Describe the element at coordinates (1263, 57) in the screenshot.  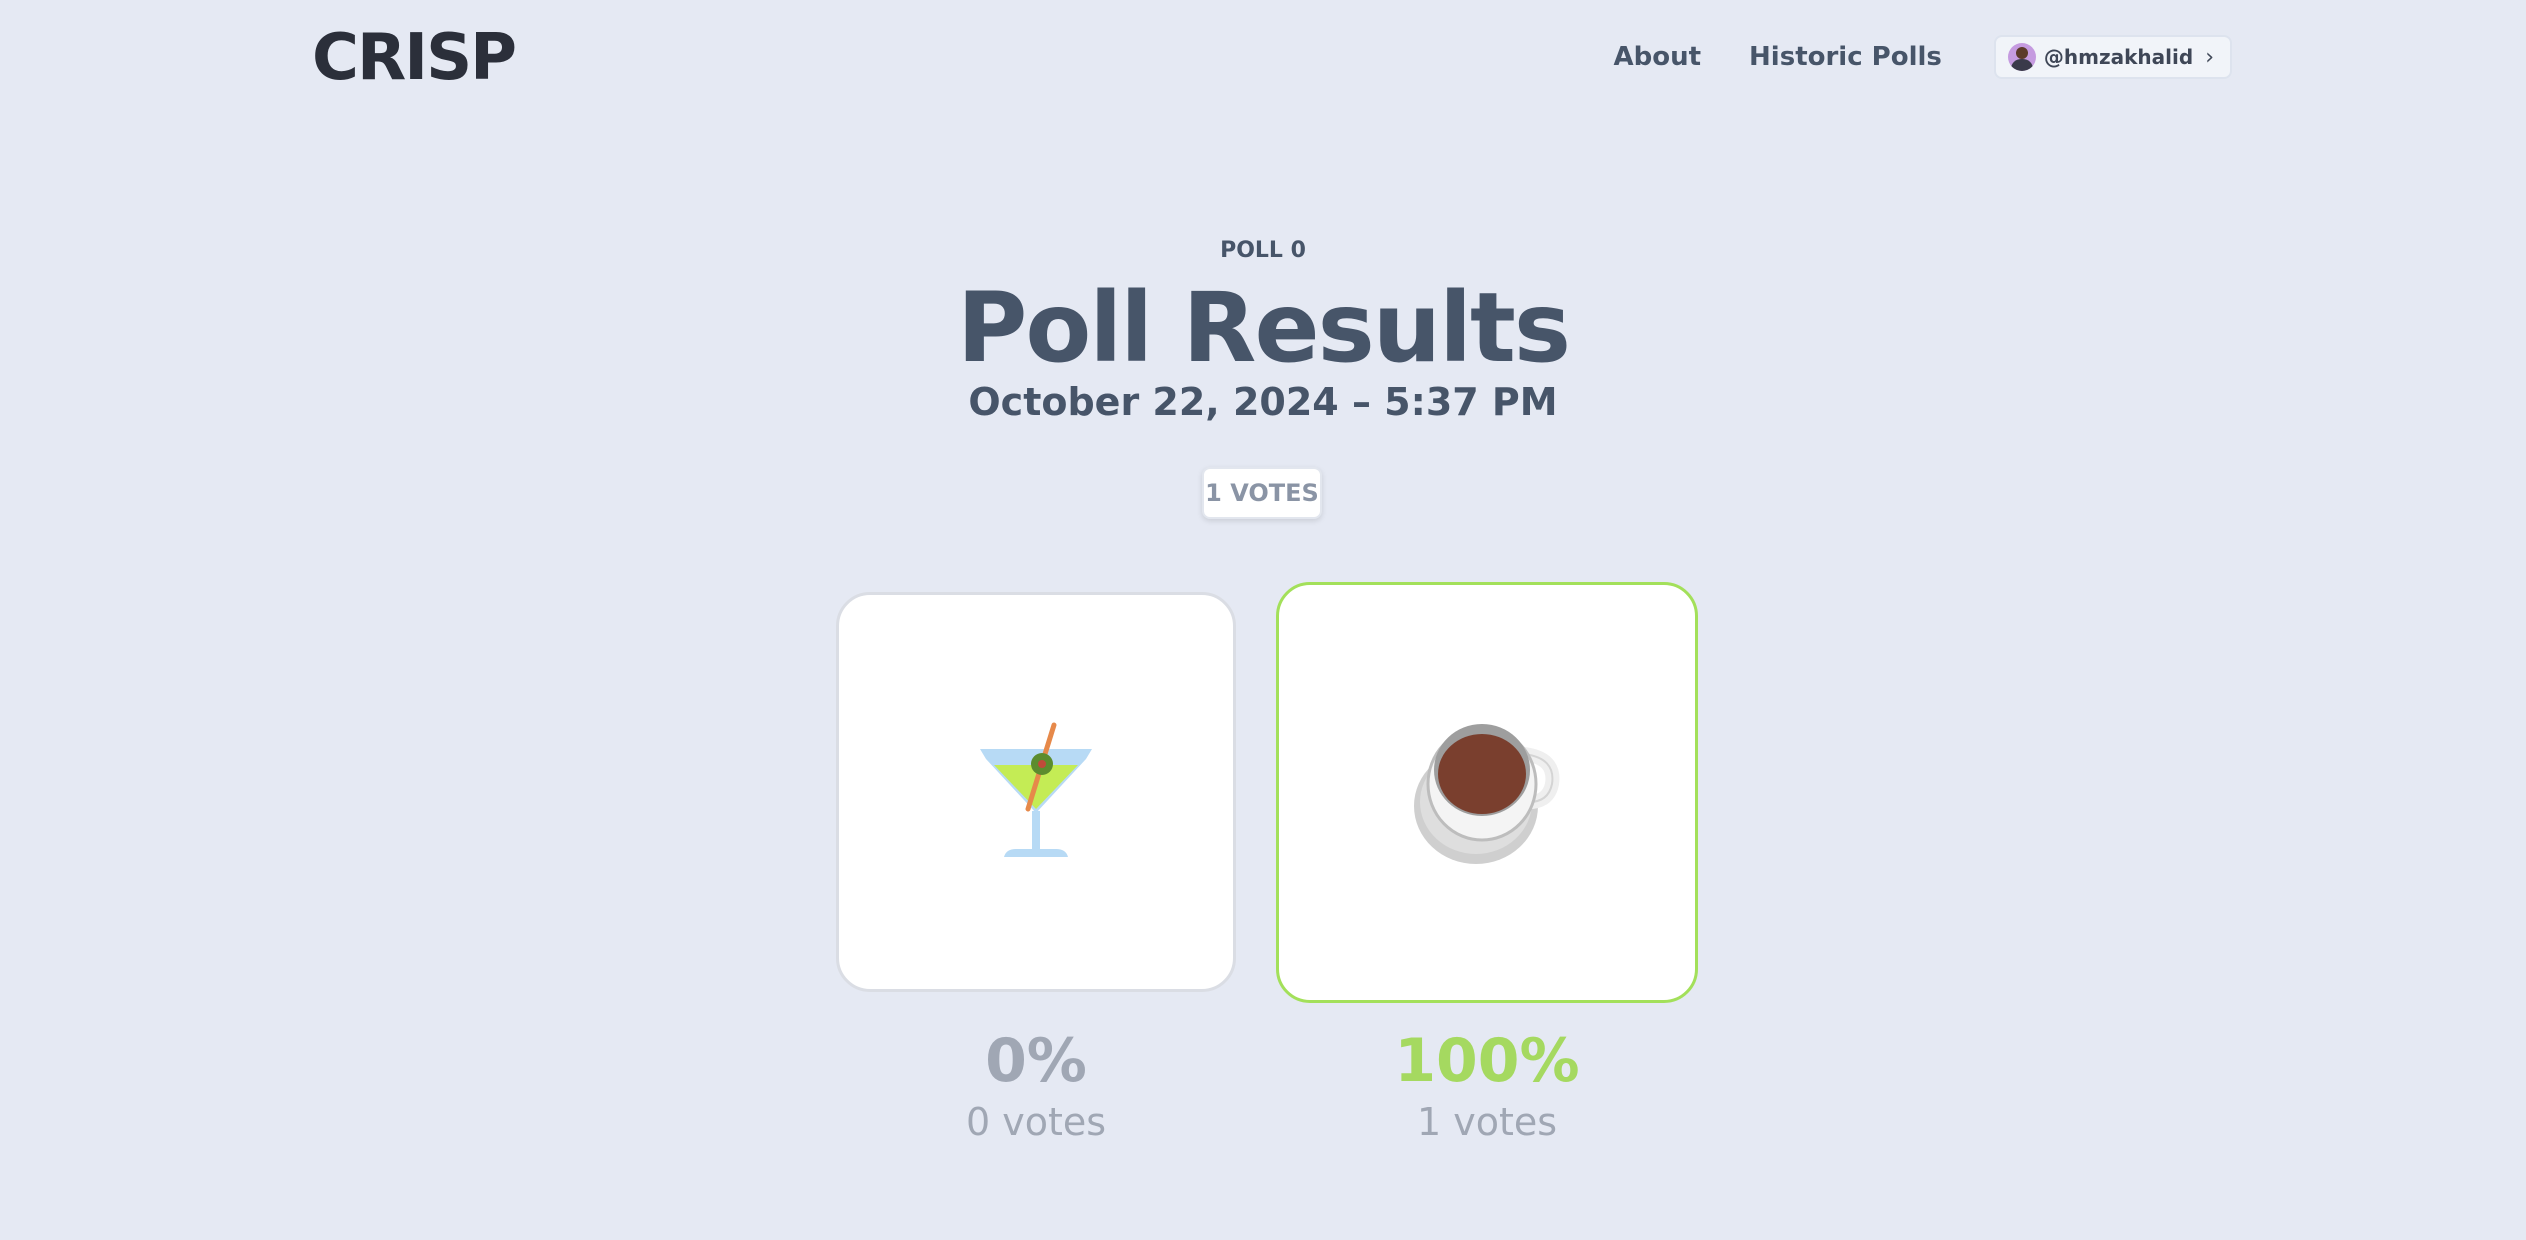
I see `top-header: CRISP About Historic Polls @hmzakhalid ›` at that location.